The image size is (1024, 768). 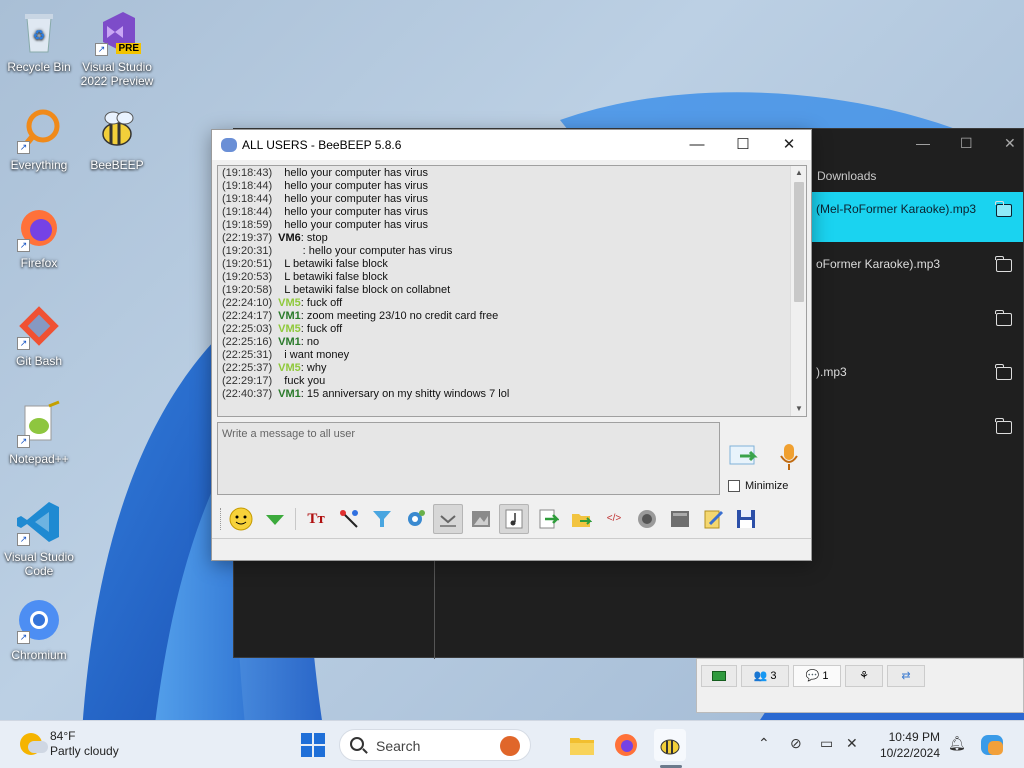 What do you see at coordinates (247, 225) in the screenshot?
I see `message-time: (19:18:59)` at bounding box center [247, 225].